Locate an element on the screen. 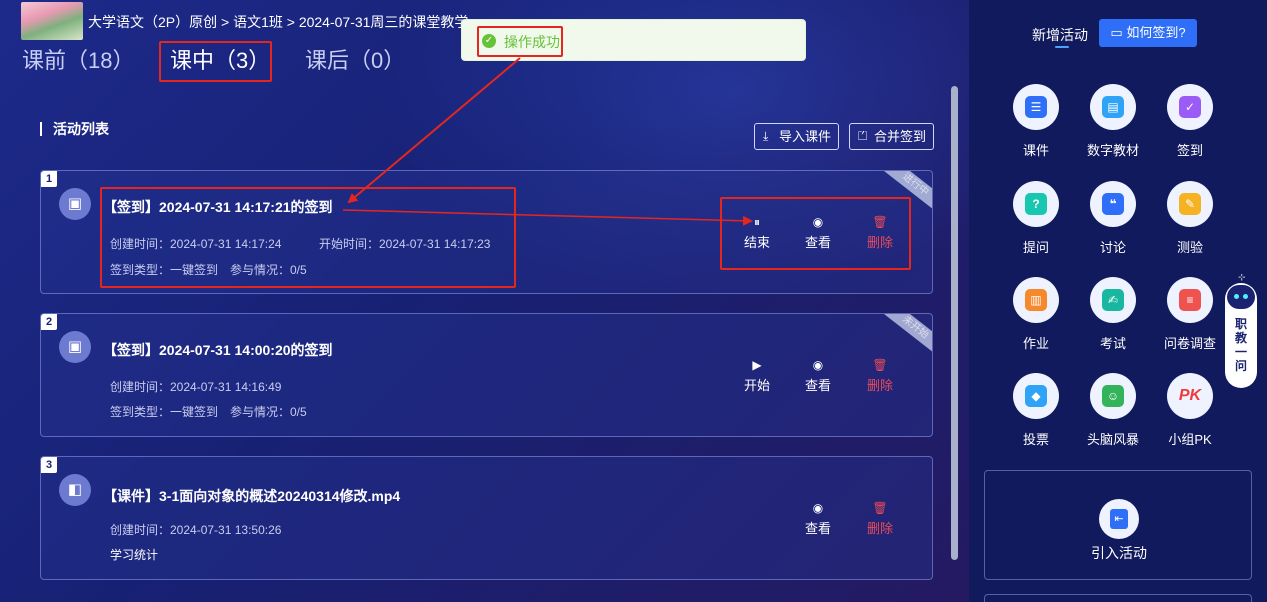 The width and height of the screenshot is (1267, 602). tool-courseware: ☰ 课件 is located at coordinates (1036, 121).